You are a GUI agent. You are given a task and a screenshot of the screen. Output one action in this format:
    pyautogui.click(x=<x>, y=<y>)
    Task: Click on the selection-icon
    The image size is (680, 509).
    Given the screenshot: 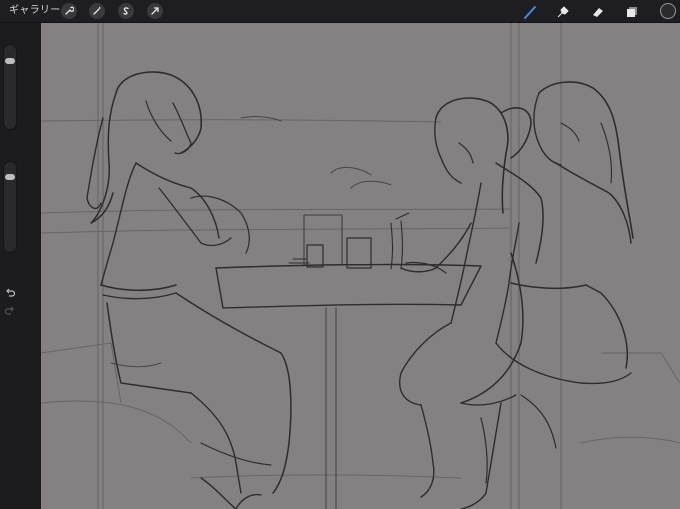 What is the action you would take?
    pyautogui.click(x=126, y=11)
    